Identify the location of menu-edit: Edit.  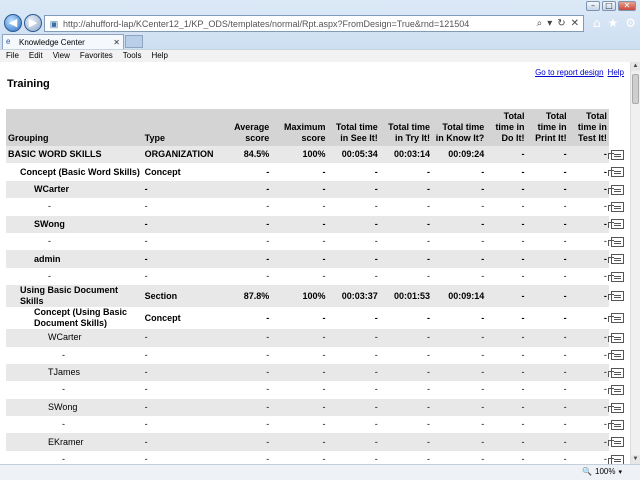
(36, 56).